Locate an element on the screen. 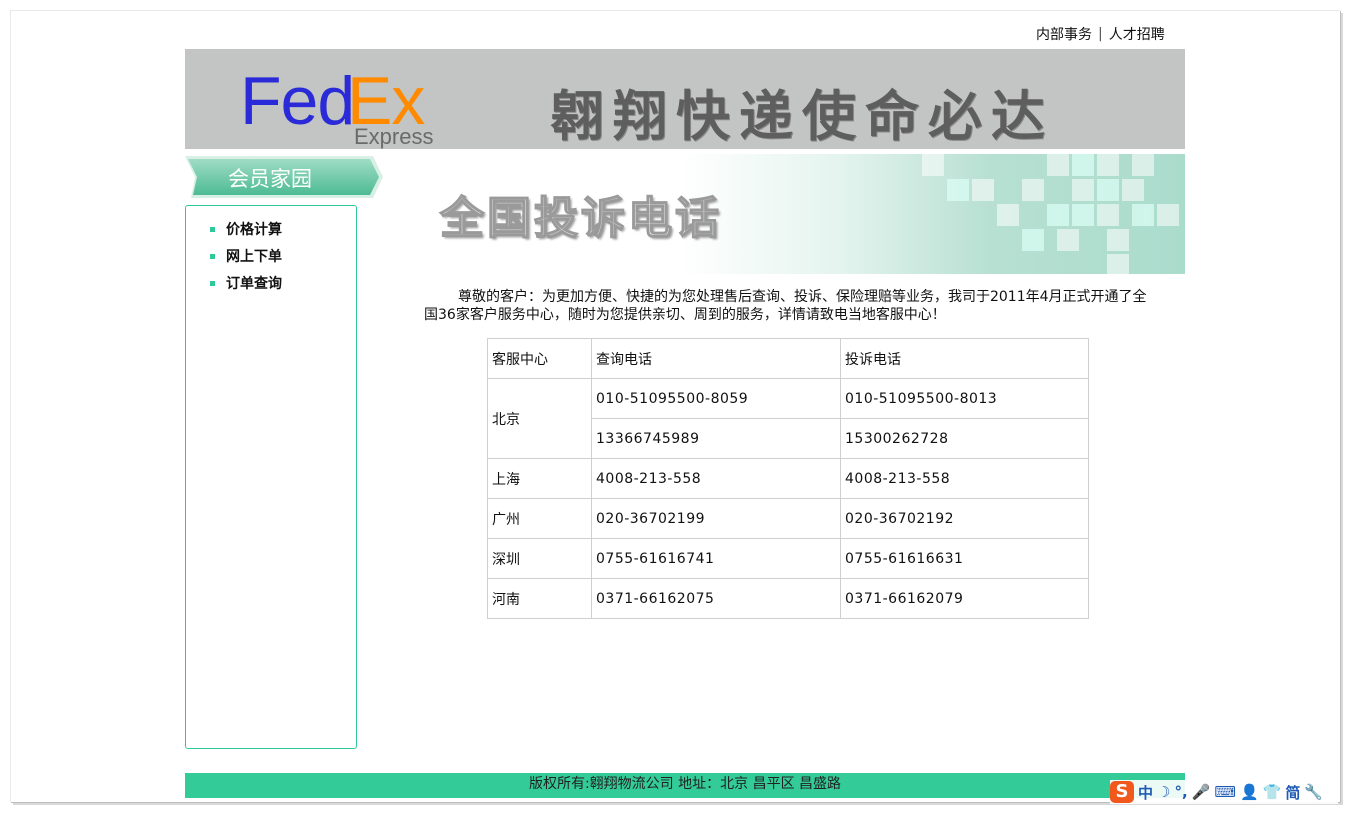  table-row: 广州 020-36702199 020-36702192 is located at coordinates (788, 518).